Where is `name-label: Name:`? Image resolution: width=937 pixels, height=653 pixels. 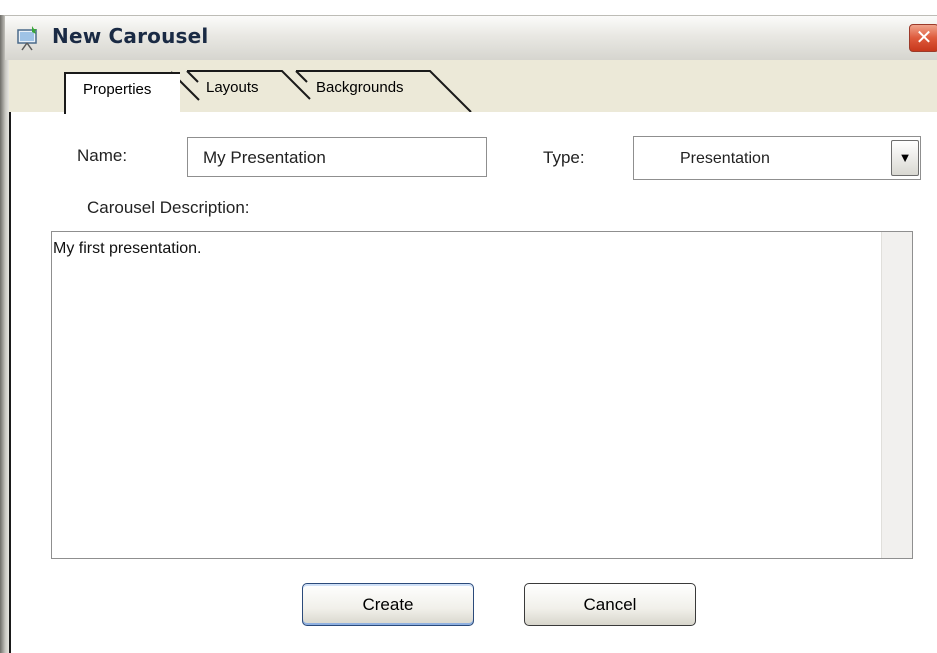
name-label: Name: is located at coordinates (102, 155).